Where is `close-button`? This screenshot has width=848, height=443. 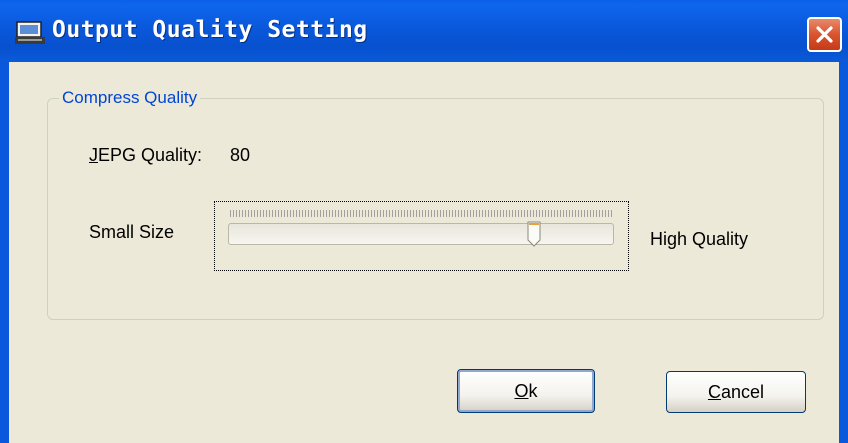 close-button is located at coordinates (824, 34).